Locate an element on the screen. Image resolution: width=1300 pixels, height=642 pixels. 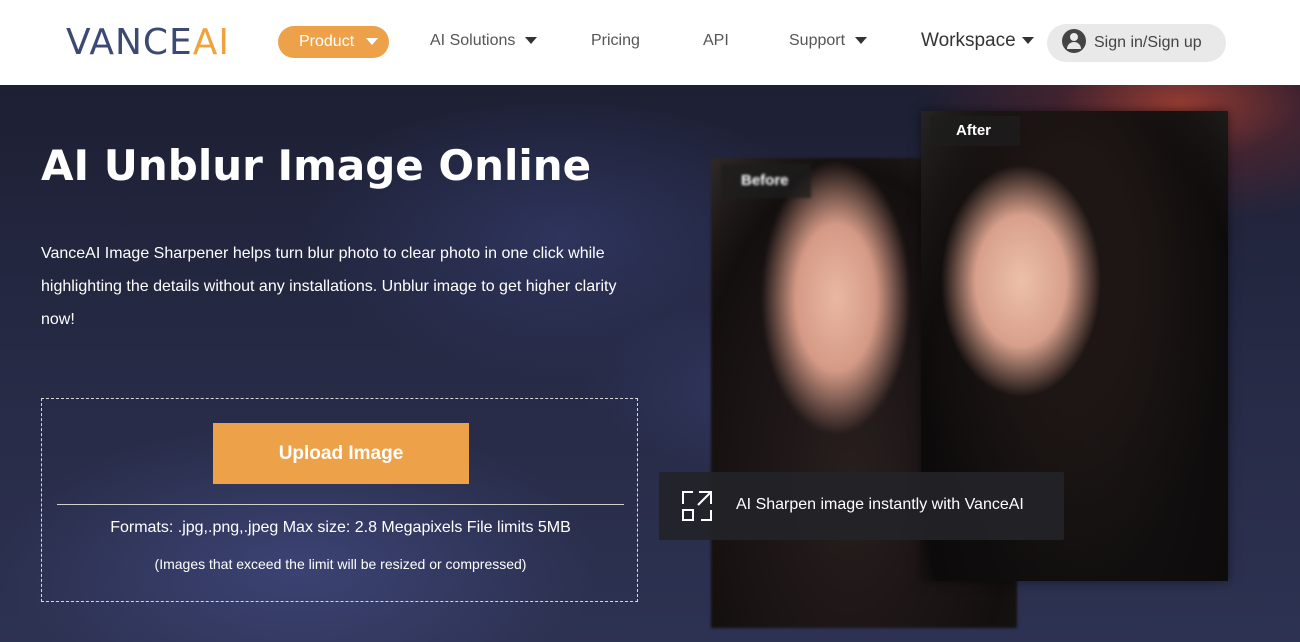
signin-button: Sign in/Sign up is located at coordinates (1136, 43).